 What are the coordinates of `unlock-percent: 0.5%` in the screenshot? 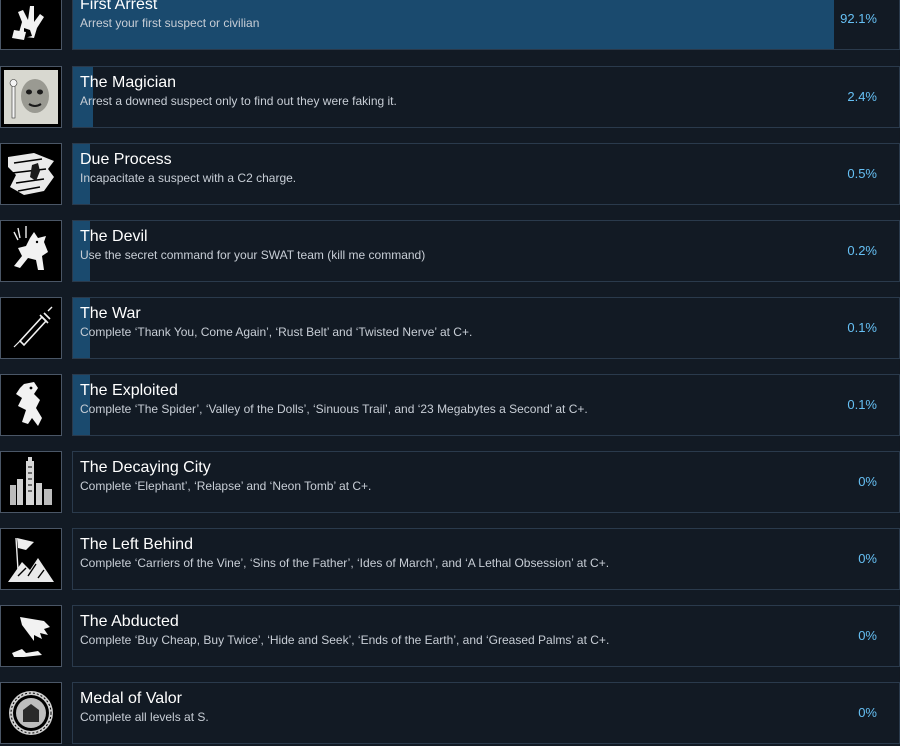 It's located at (862, 173).